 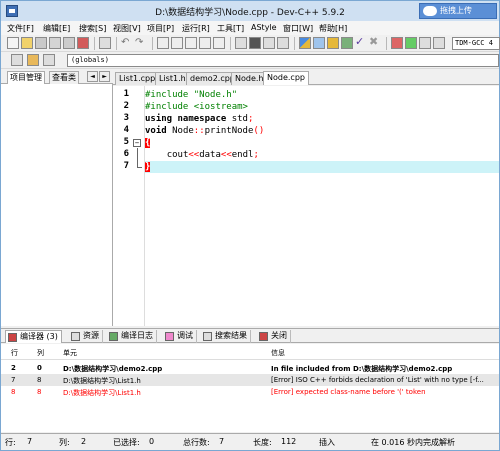 What do you see at coordinates (413, 442) in the screenshot?
I see `status-parse-time: 在 0.016 秒内完成解析` at bounding box center [413, 442].